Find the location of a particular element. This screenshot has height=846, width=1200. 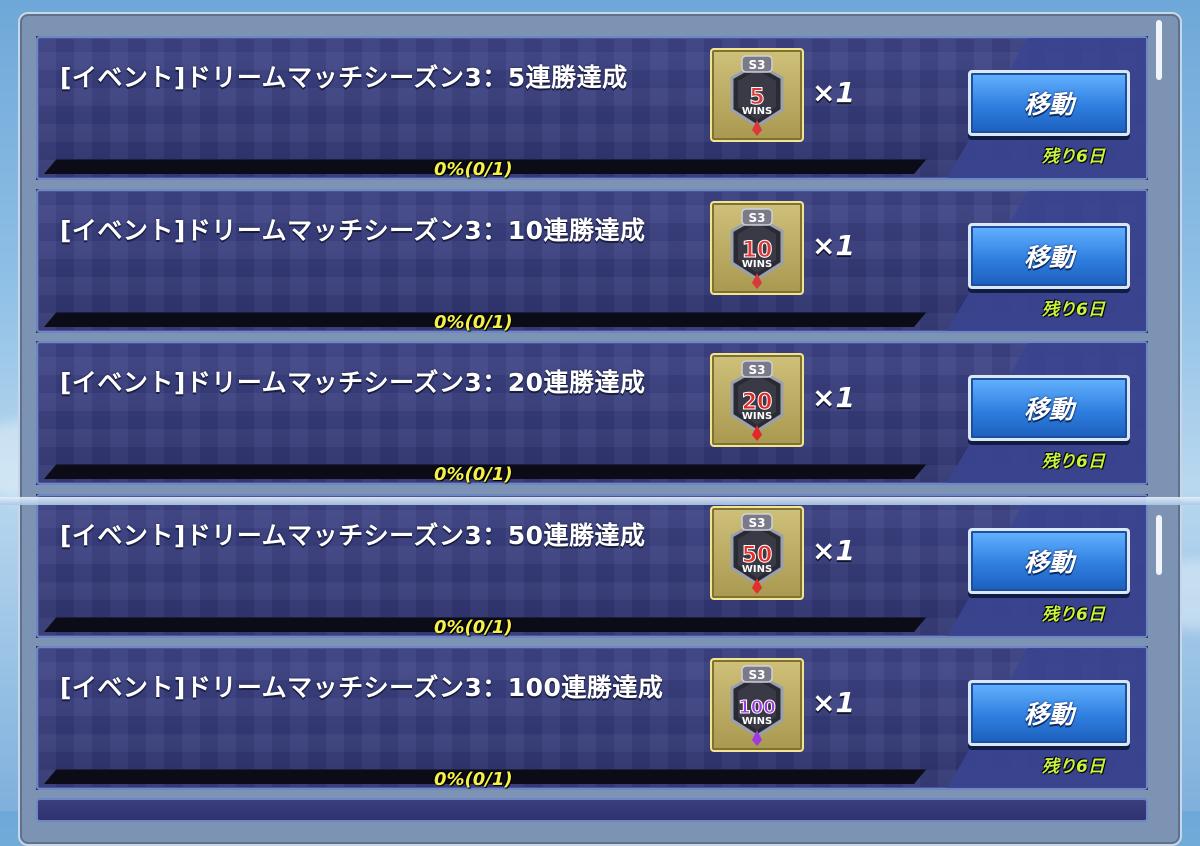

wins-badge-icon: S3 20 WINS is located at coordinates (757, 400).